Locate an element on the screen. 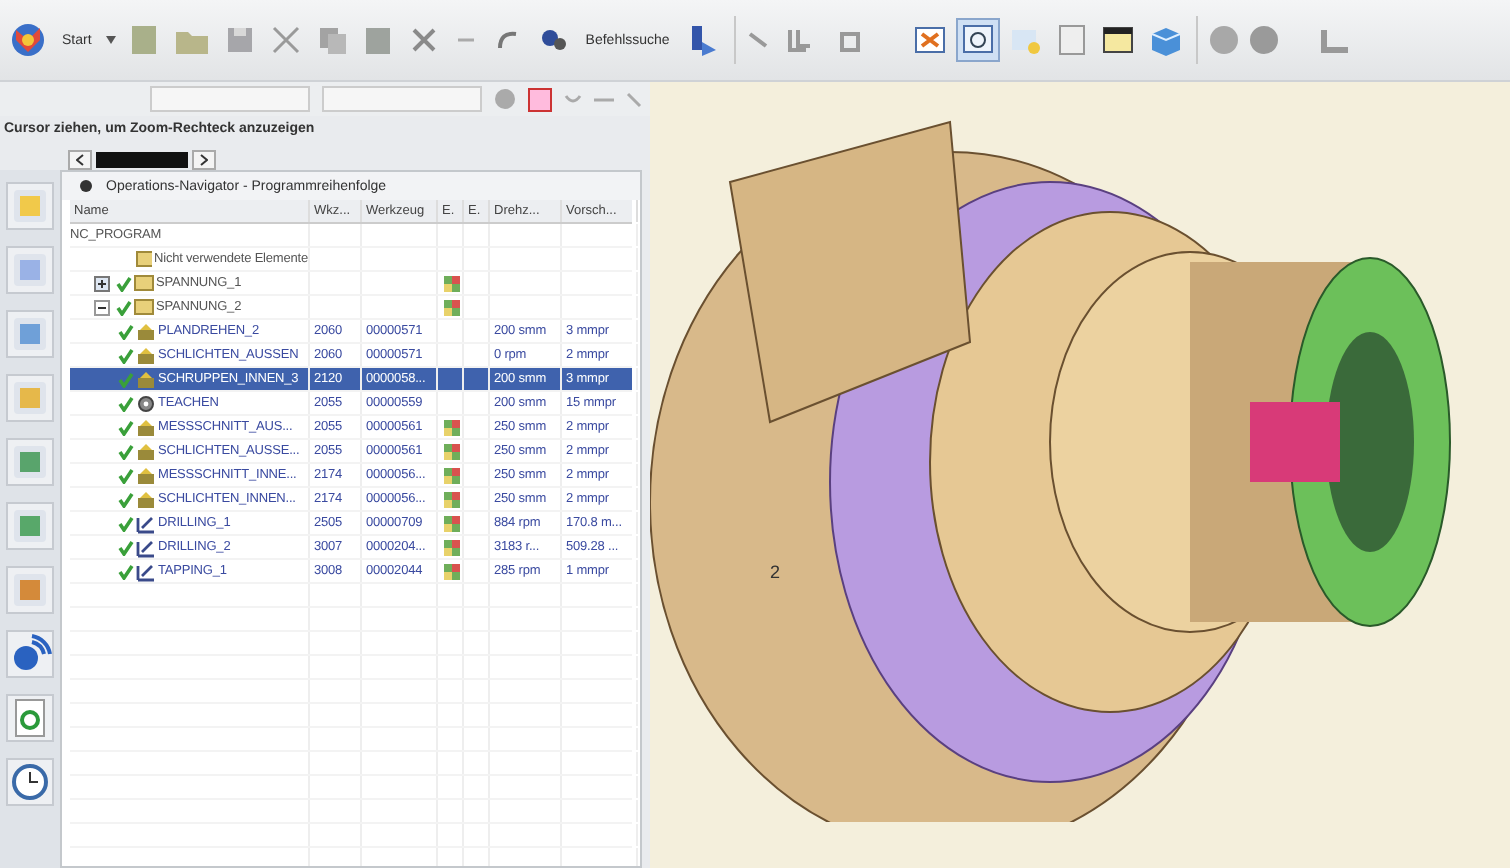 The image size is (1510, 868). diagonal-line-icon is located at coordinates (634, 99).